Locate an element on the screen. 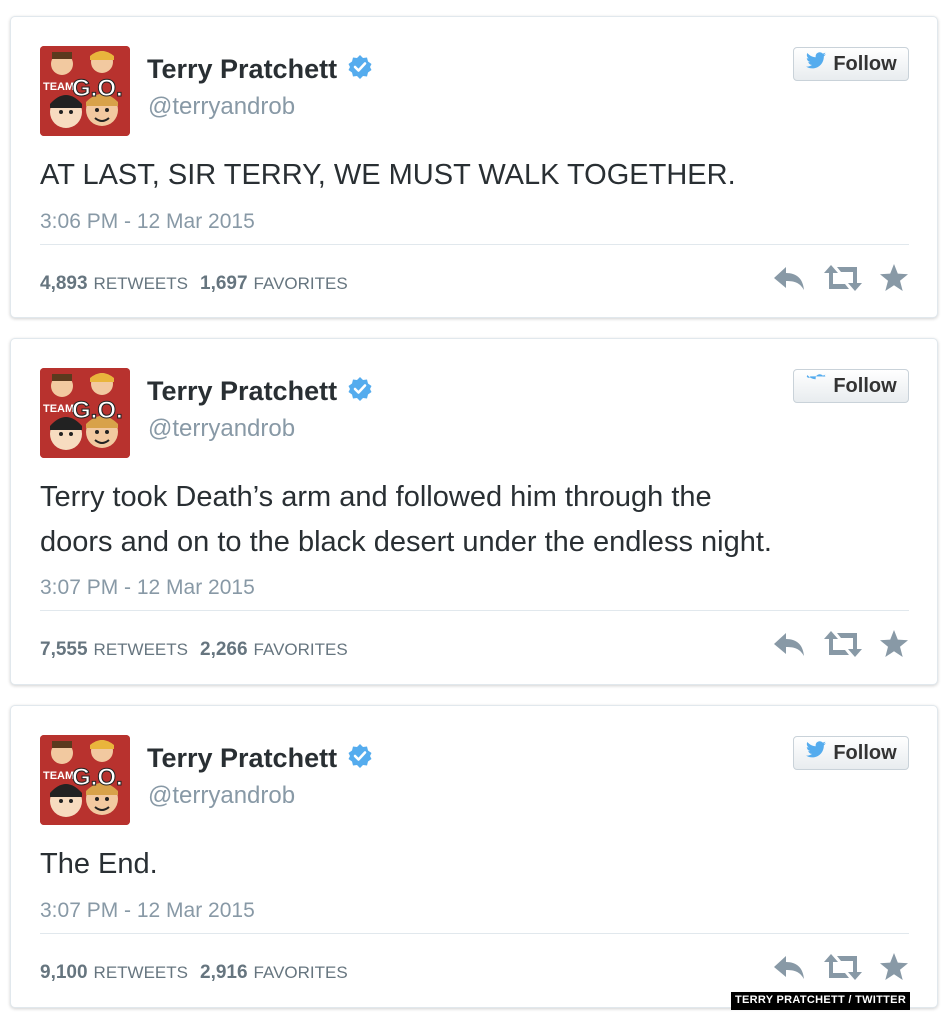 This screenshot has width=950, height=1023. retweet-count: 4,893 is located at coordinates (64, 284).